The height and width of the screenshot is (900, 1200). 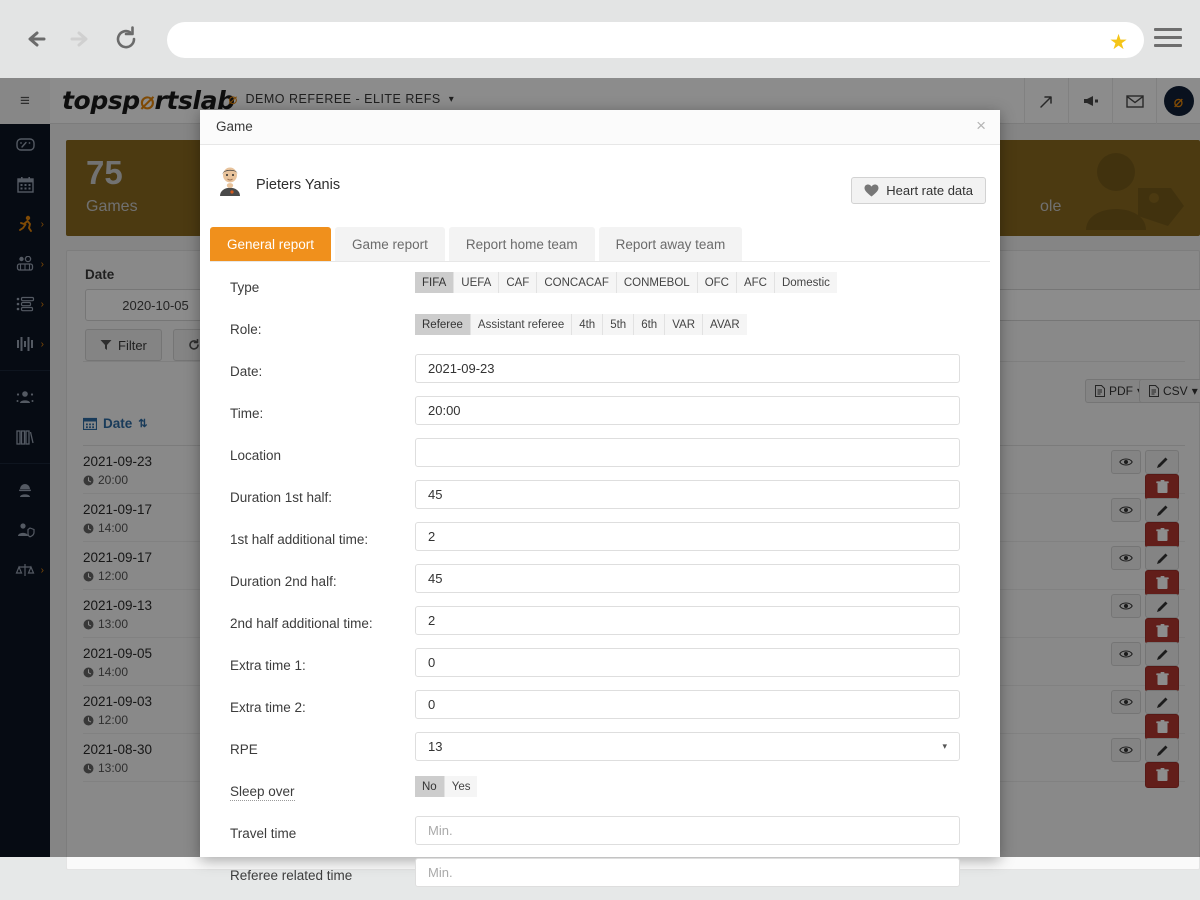 I want to click on field-row-referee-related-time: Referee related time Min., so click(x=600, y=879).